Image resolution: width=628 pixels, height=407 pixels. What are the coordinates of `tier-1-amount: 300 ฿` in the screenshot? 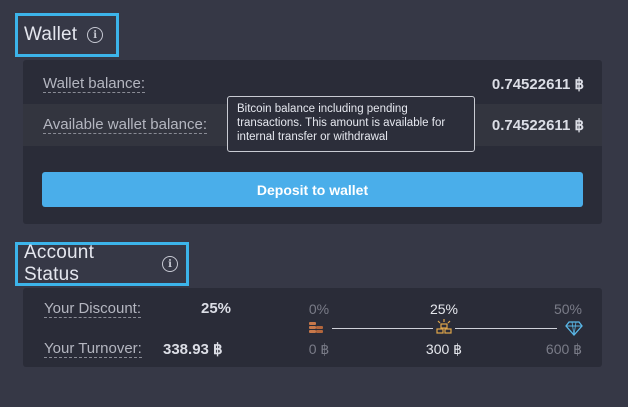 It's located at (444, 349).